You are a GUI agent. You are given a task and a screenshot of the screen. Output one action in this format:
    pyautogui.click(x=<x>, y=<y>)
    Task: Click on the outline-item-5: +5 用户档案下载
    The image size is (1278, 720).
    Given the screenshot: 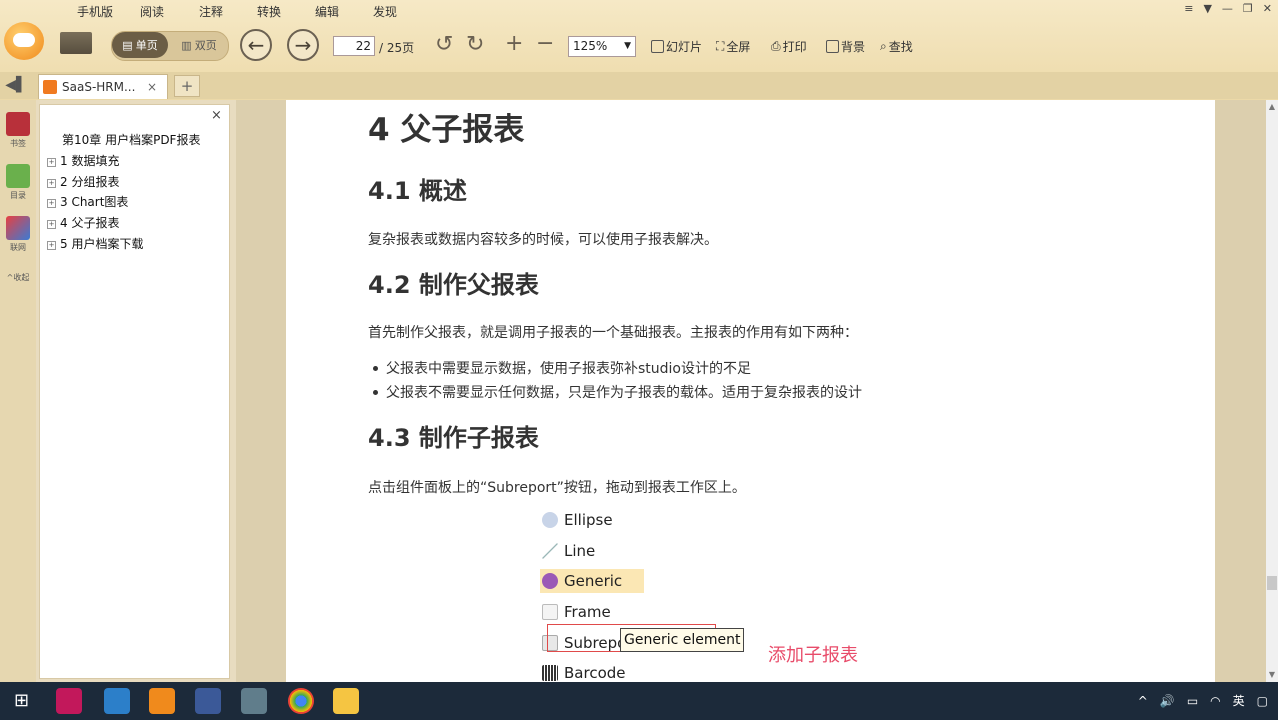 What is the action you would take?
    pyautogui.click(x=95, y=243)
    